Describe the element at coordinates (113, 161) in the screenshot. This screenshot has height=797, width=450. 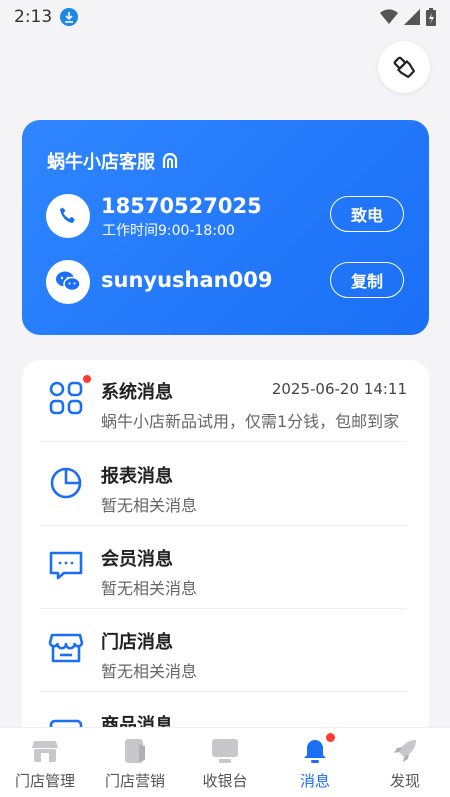
I see `service-title: 蜗牛小店客服` at that location.